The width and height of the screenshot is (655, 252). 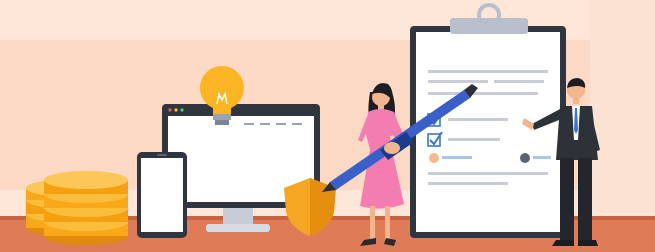 I want to click on coin-stack-right, so click(x=86, y=208).